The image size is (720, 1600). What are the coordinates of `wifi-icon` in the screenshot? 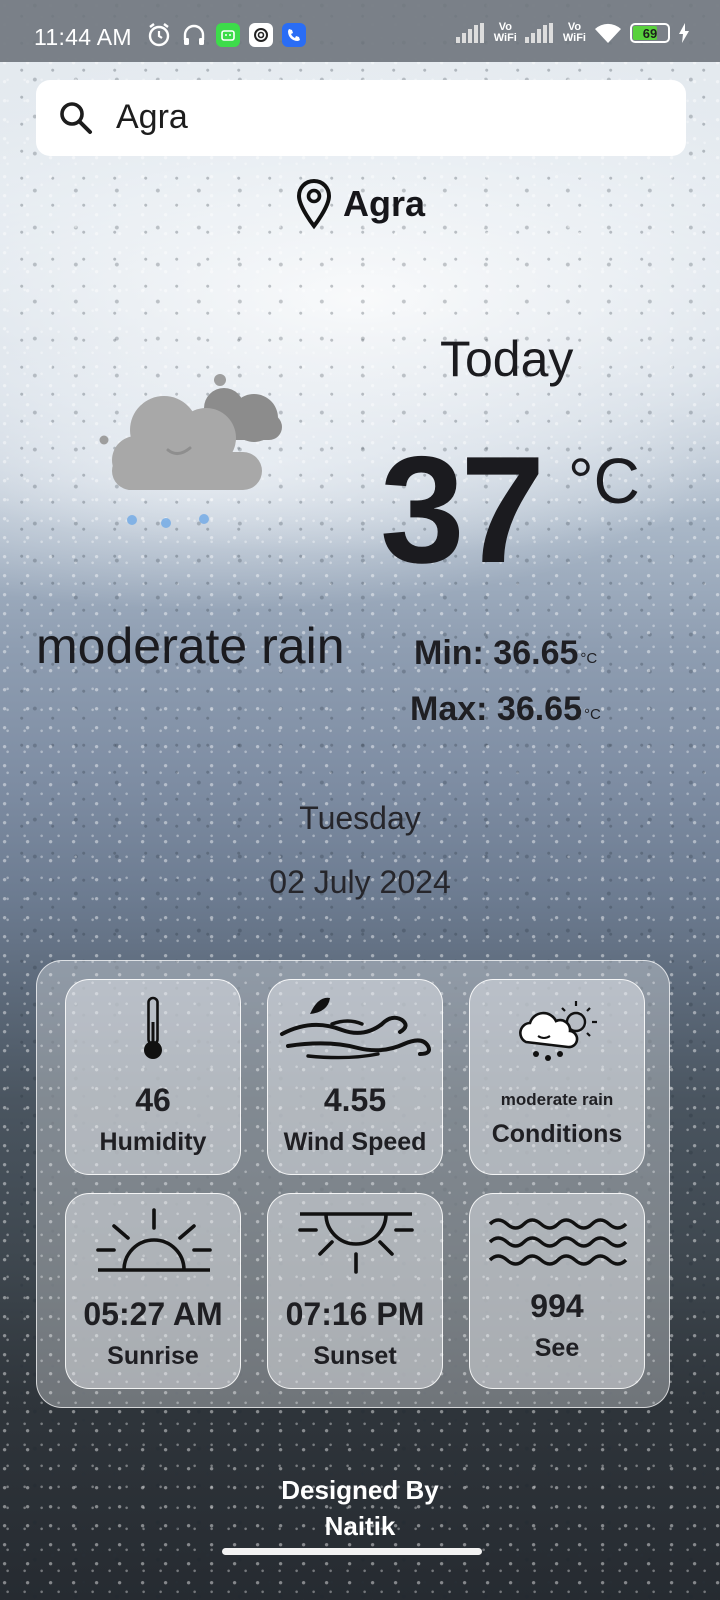 It's located at (608, 33).